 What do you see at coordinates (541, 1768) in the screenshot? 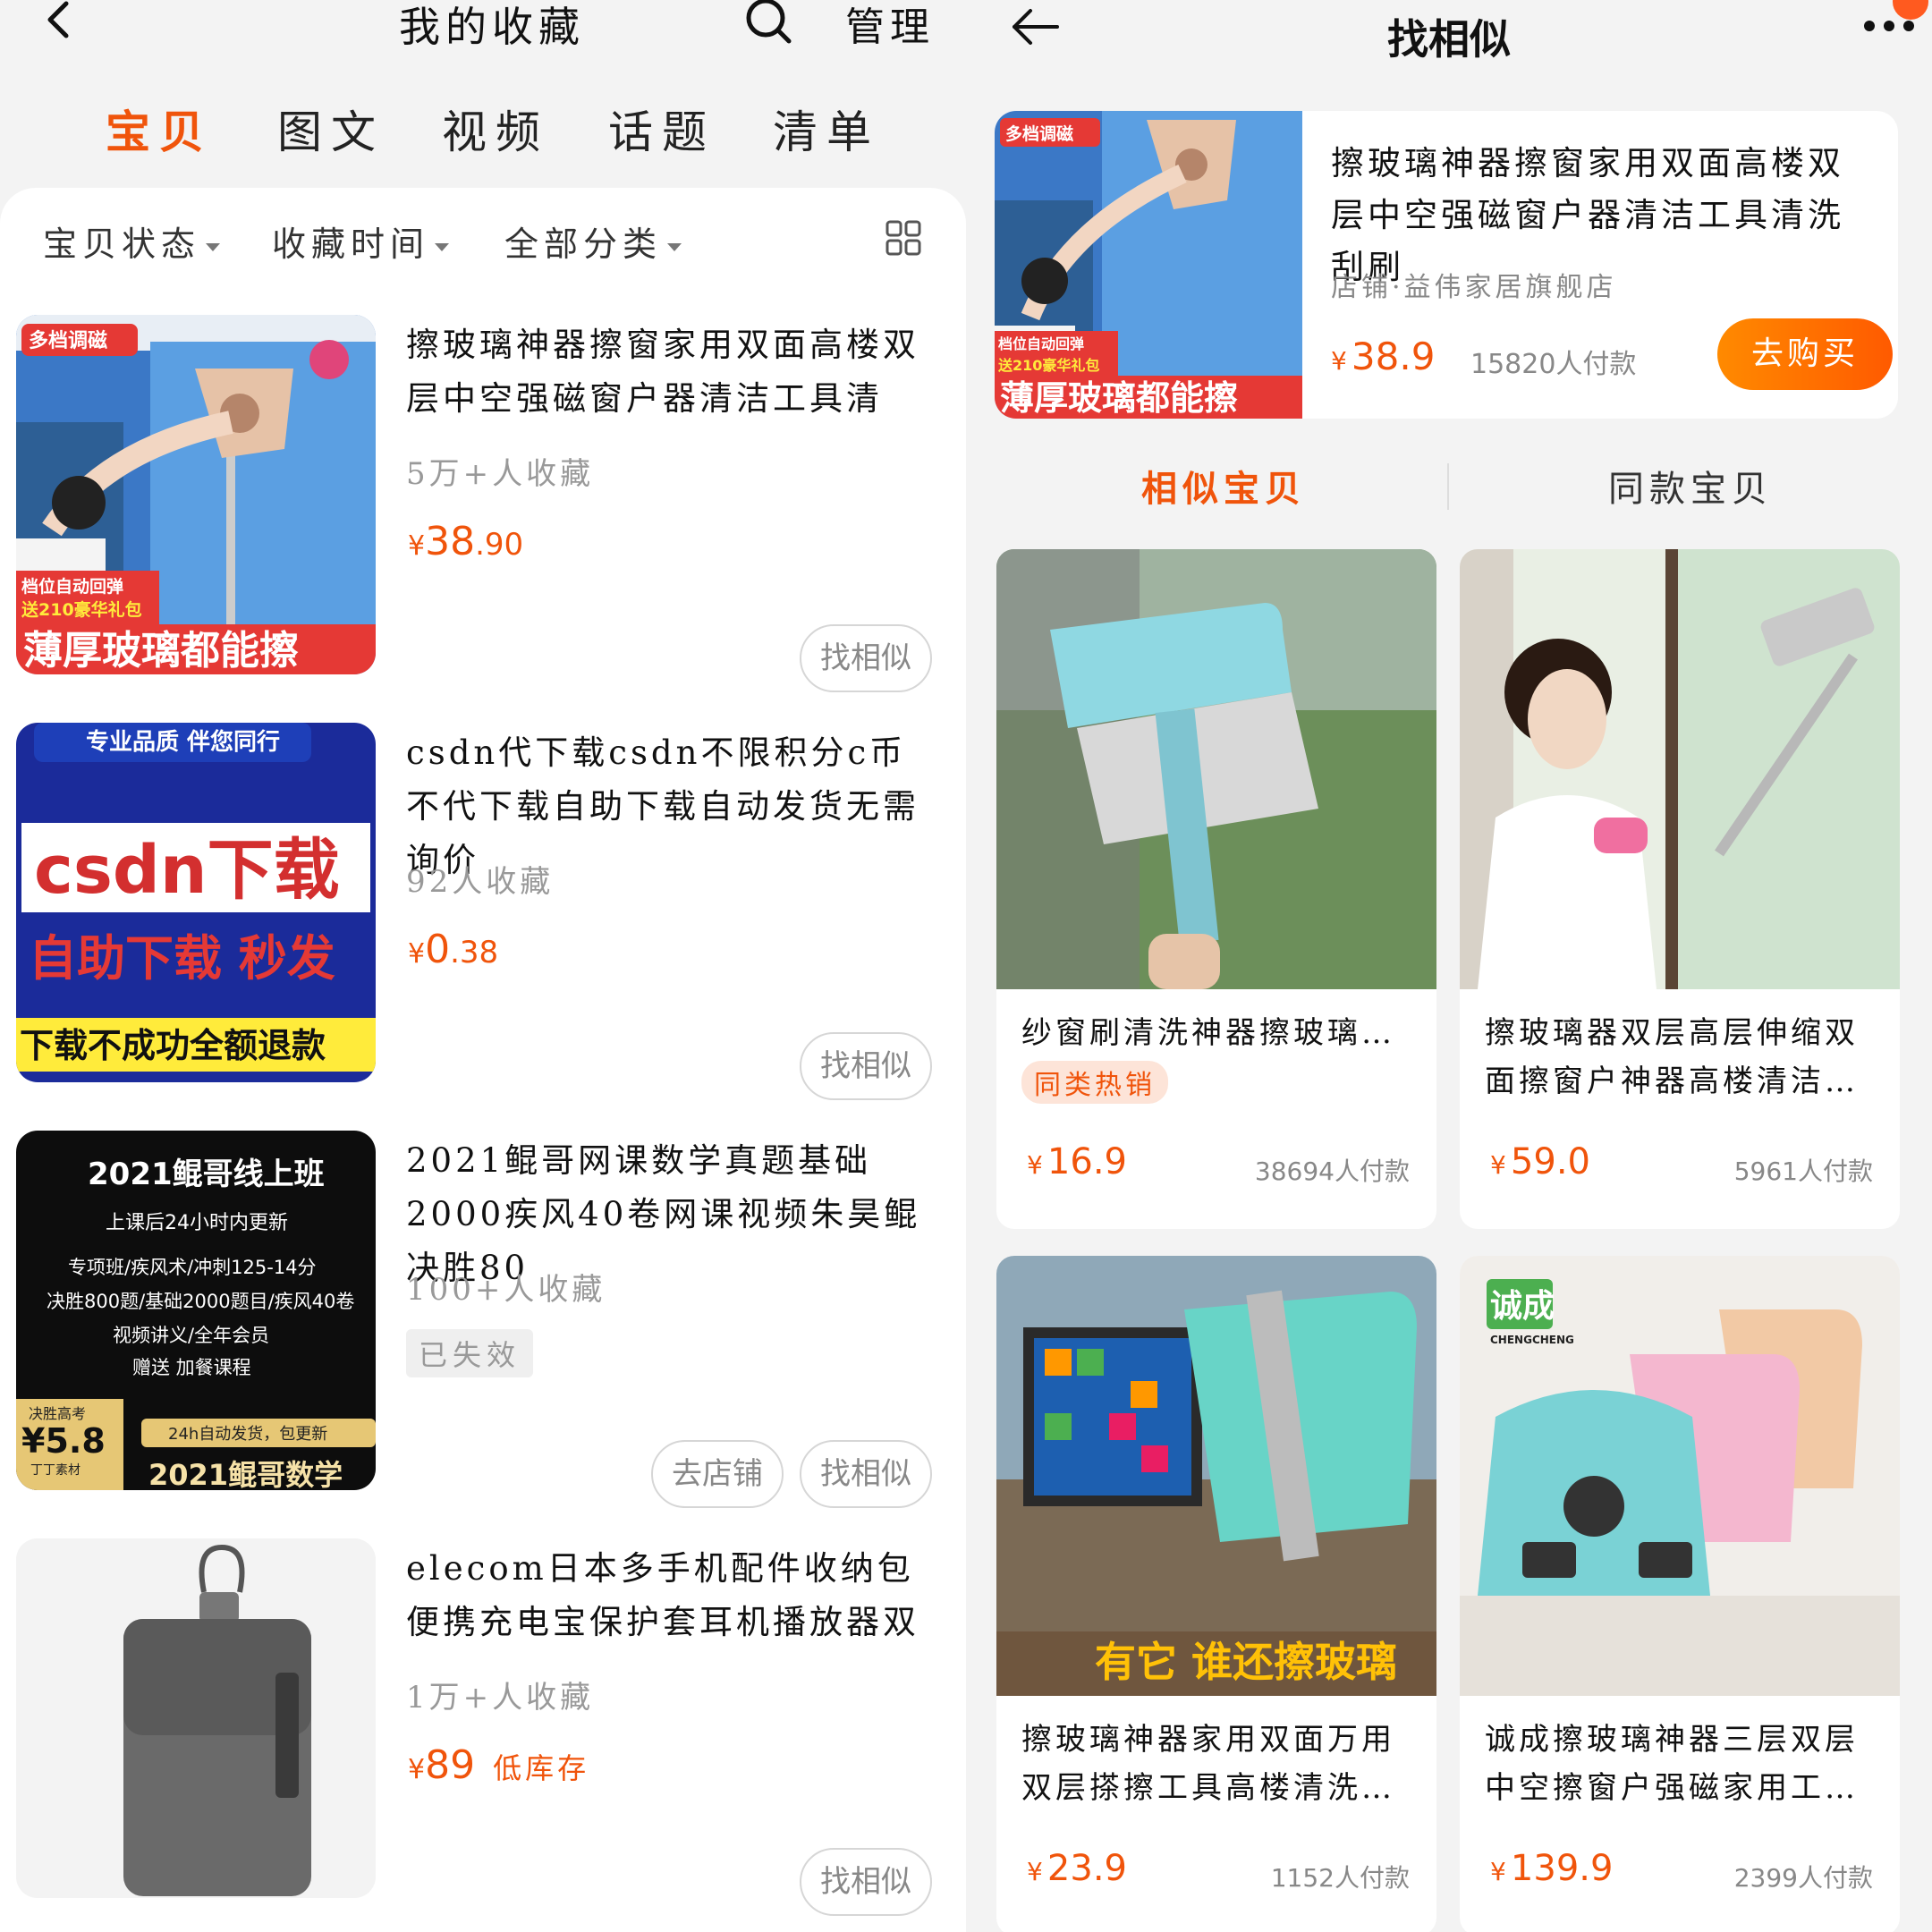
I see `low-stock-label: 低库存` at bounding box center [541, 1768].